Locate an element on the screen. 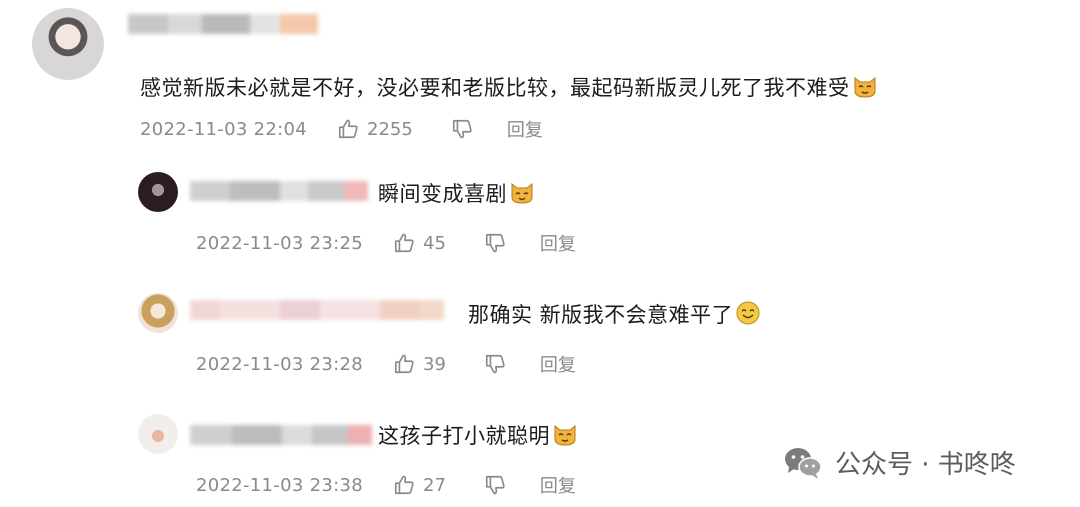  comment-text: 瞬间变成喜剧 is located at coordinates (456, 193).